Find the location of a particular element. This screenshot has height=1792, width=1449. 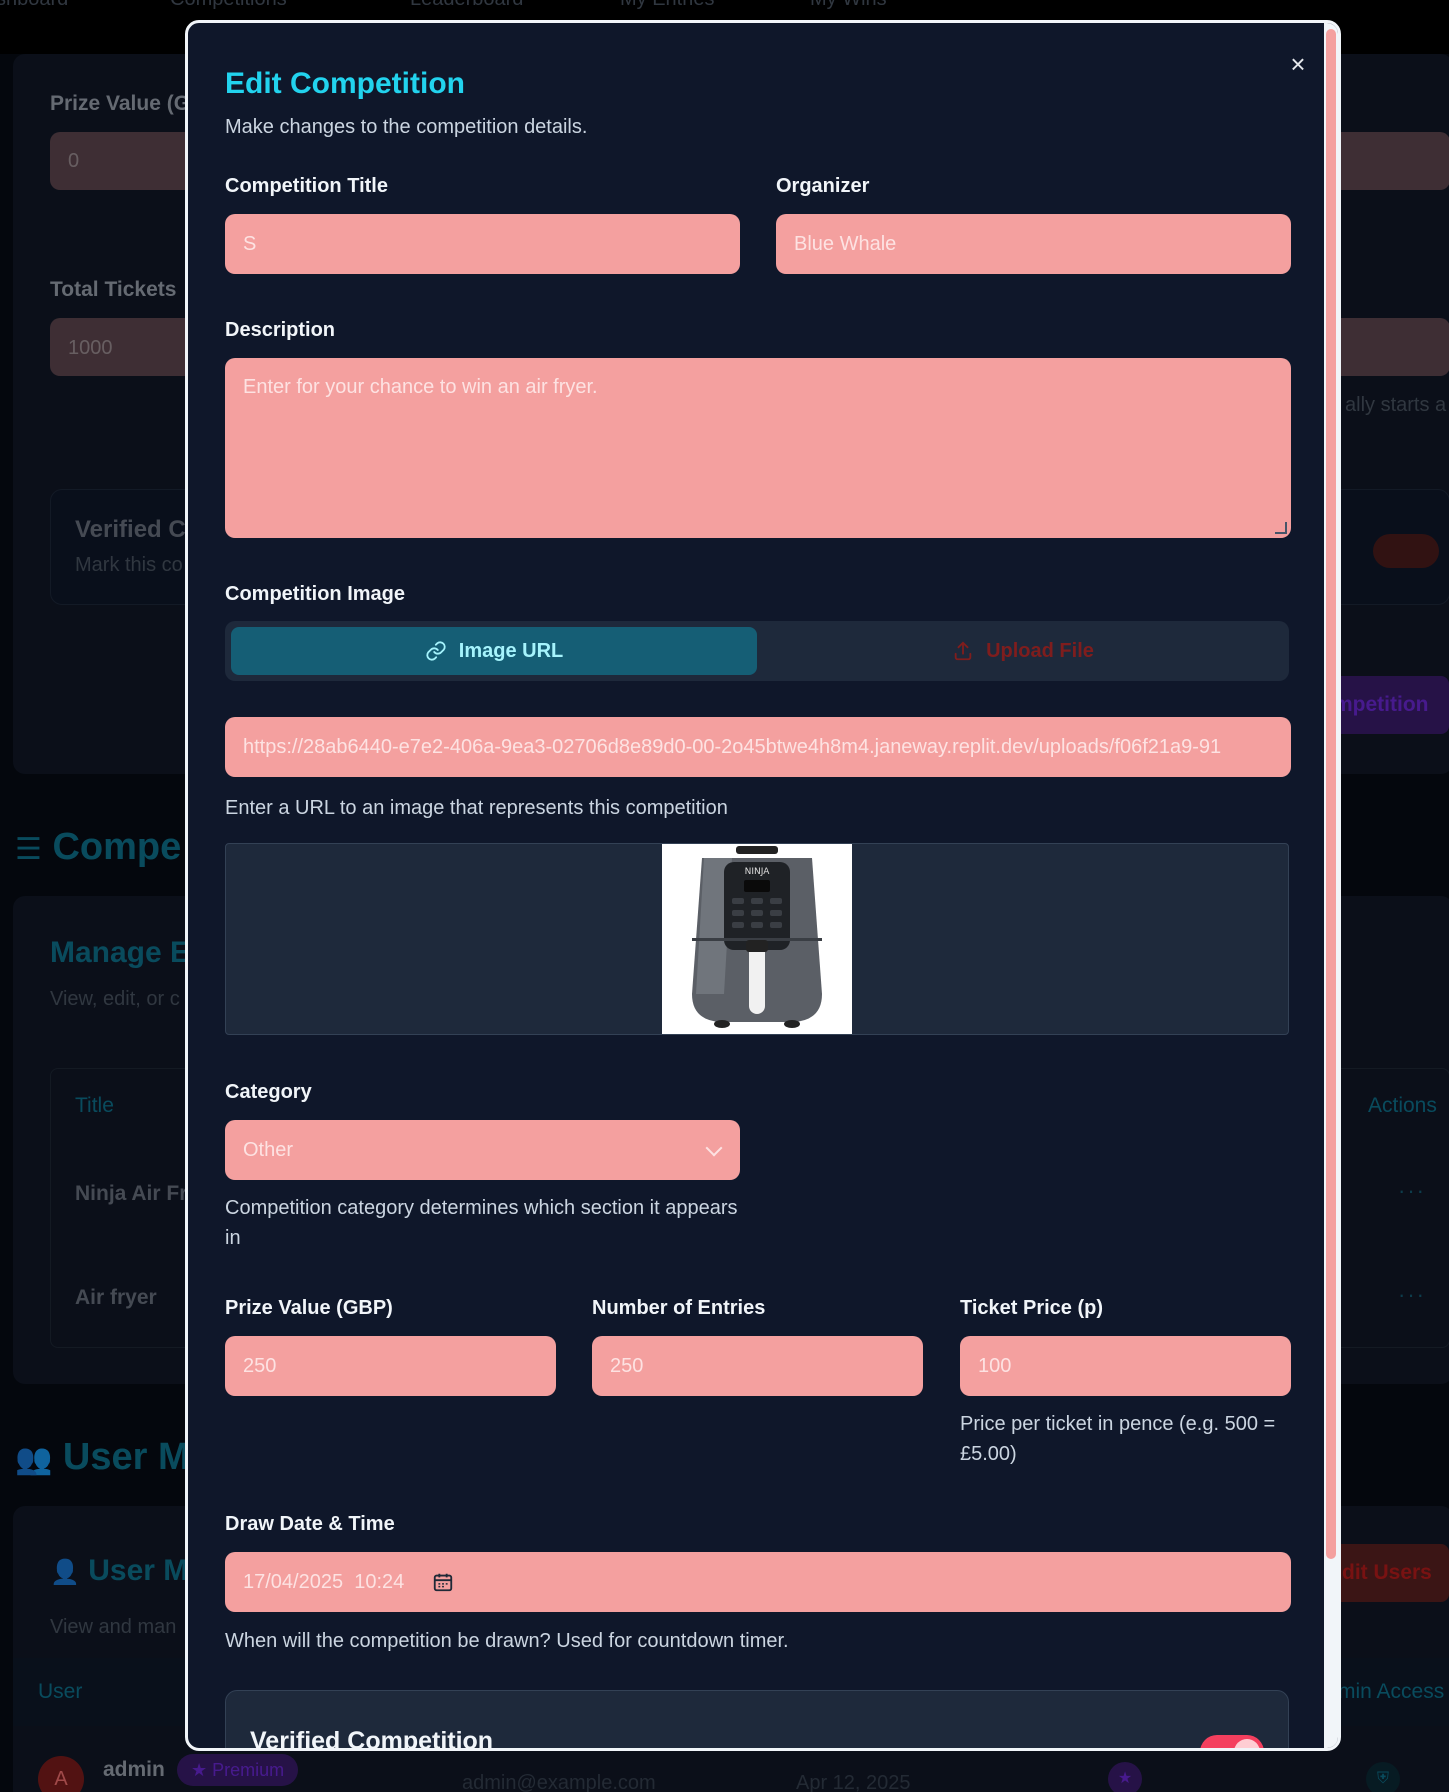

verified-competition-card: Verified Competition is located at coordinates (757, 1720).